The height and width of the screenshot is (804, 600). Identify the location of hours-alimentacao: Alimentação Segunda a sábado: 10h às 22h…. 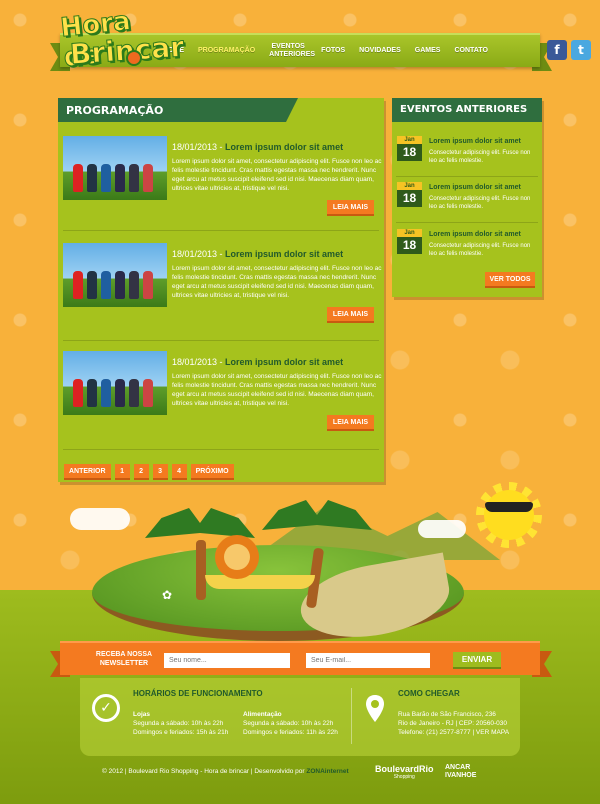
(290, 723).